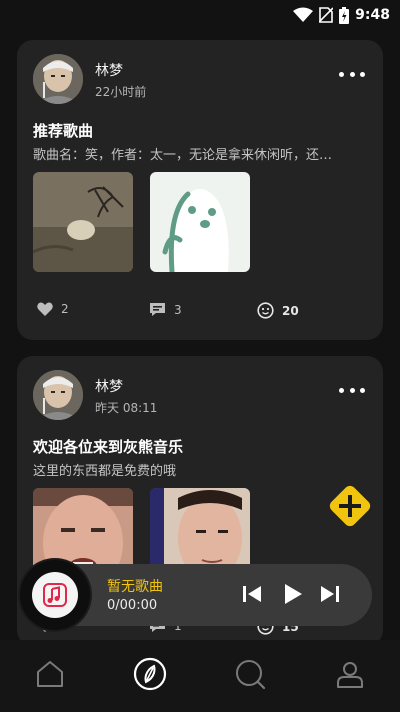 The width and height of the screenshot is (400, 712). I want to click on smiley-icon, so click(265, 310).